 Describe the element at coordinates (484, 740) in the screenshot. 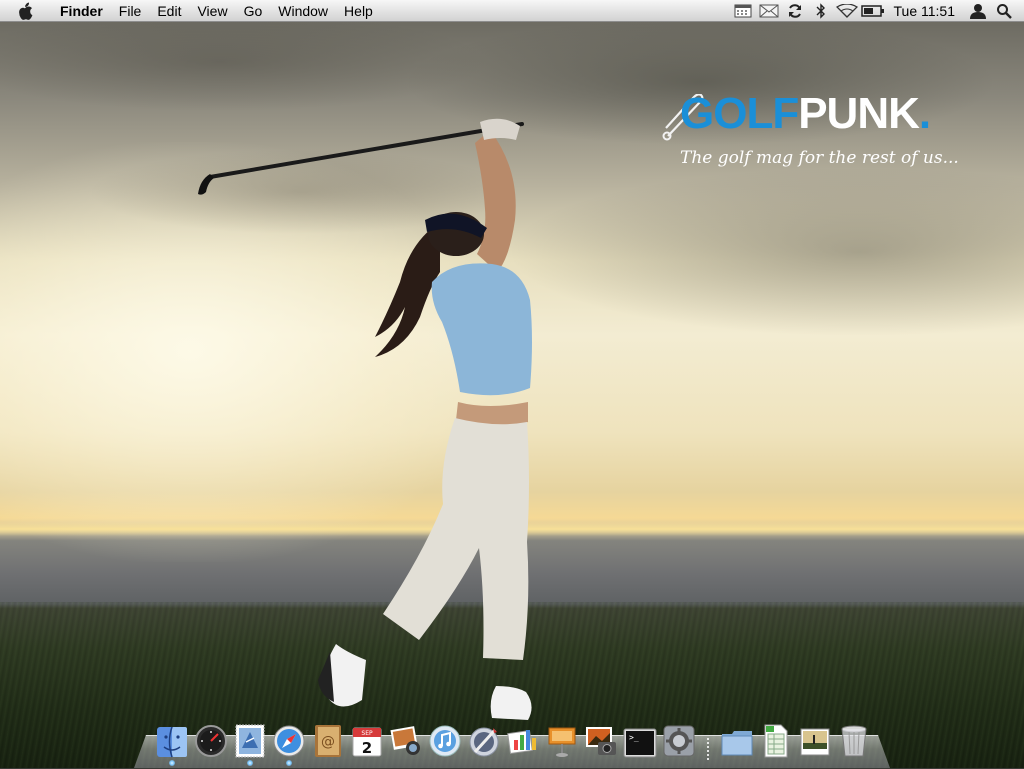

I see `script-editor-icon` at that location.